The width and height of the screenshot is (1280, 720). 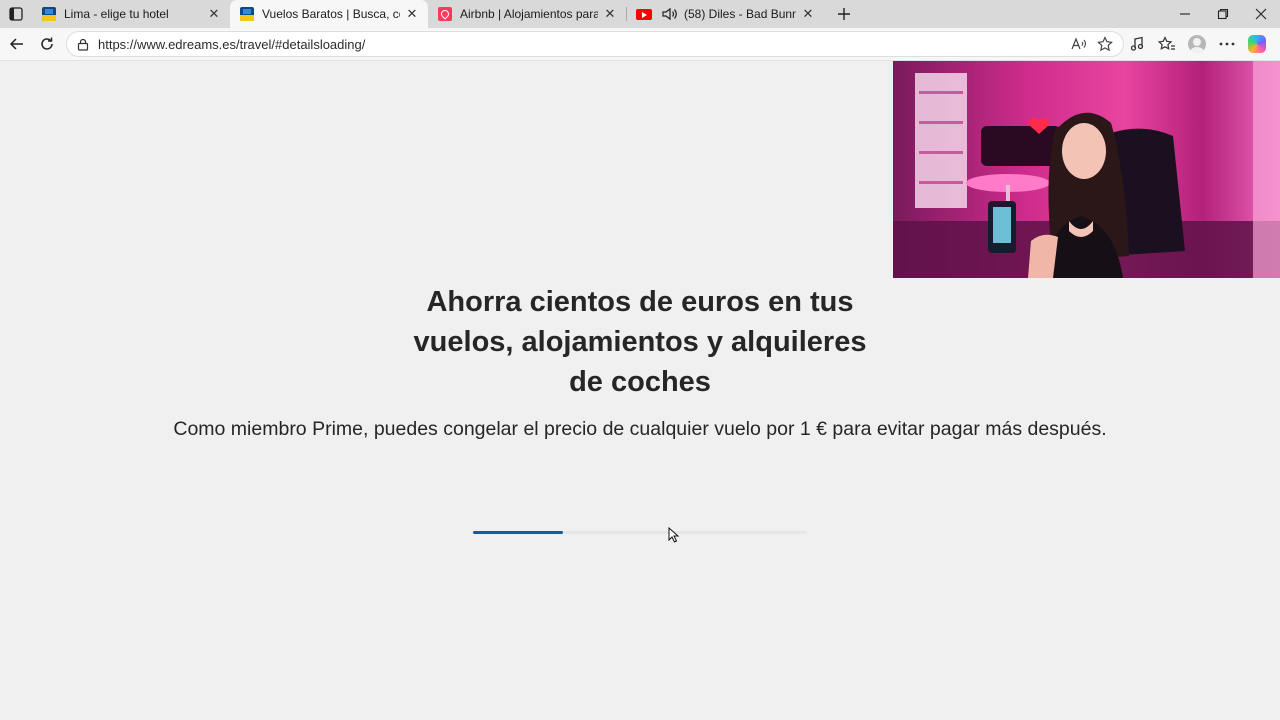 I want to click on star-icon, so click(x=1105, y=44).